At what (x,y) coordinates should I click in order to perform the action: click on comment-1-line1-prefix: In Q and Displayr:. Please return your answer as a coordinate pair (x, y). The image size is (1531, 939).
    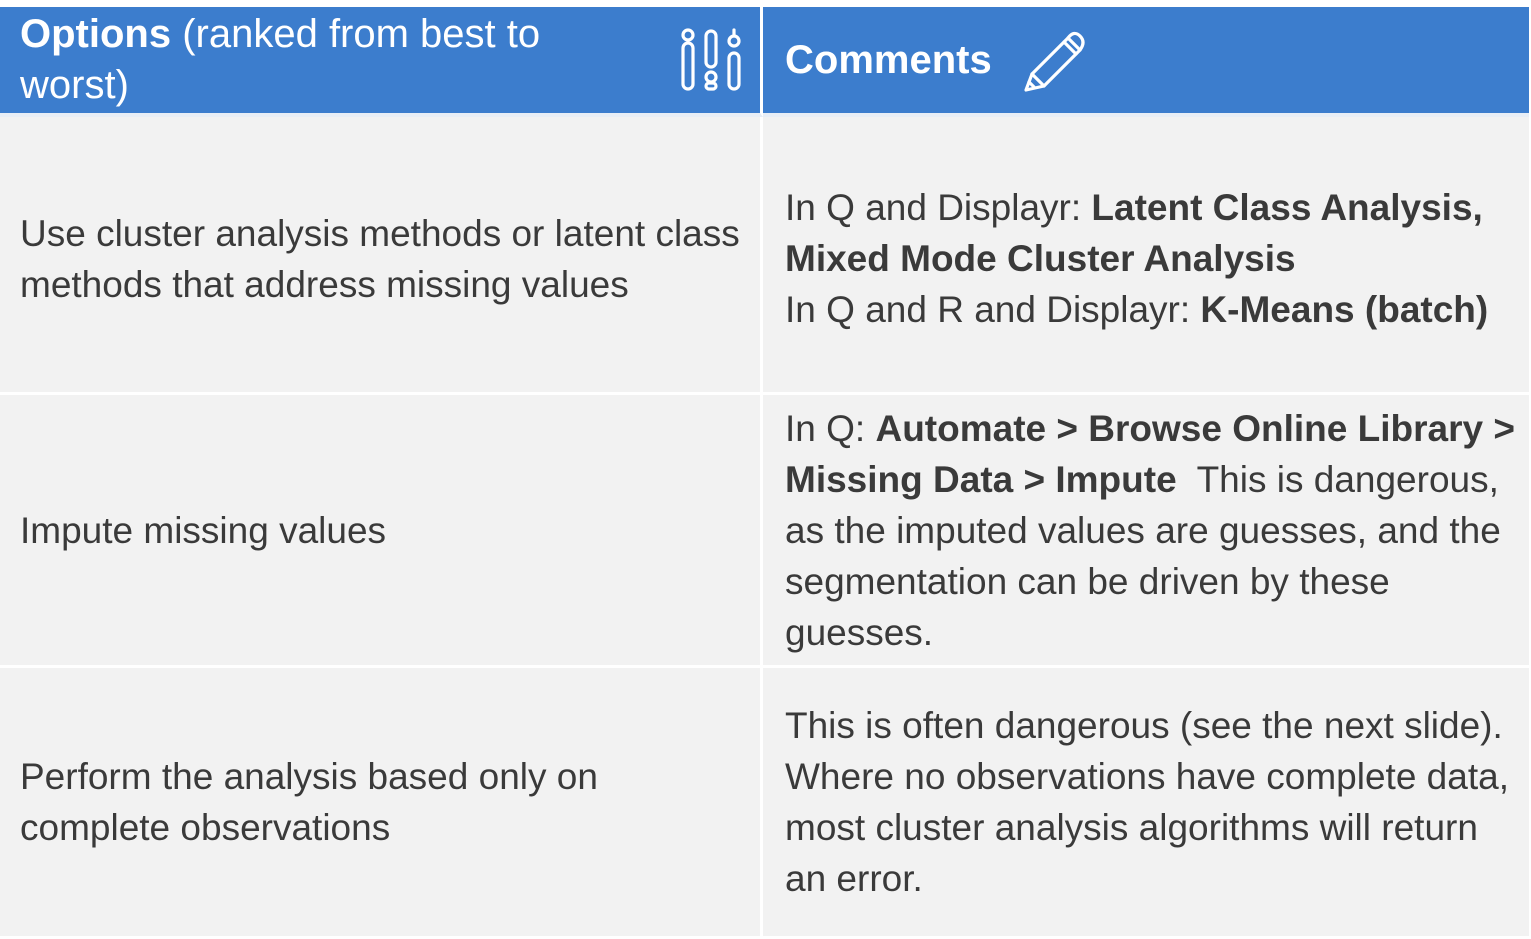
    Looking at the image, I should click on (938, 207).